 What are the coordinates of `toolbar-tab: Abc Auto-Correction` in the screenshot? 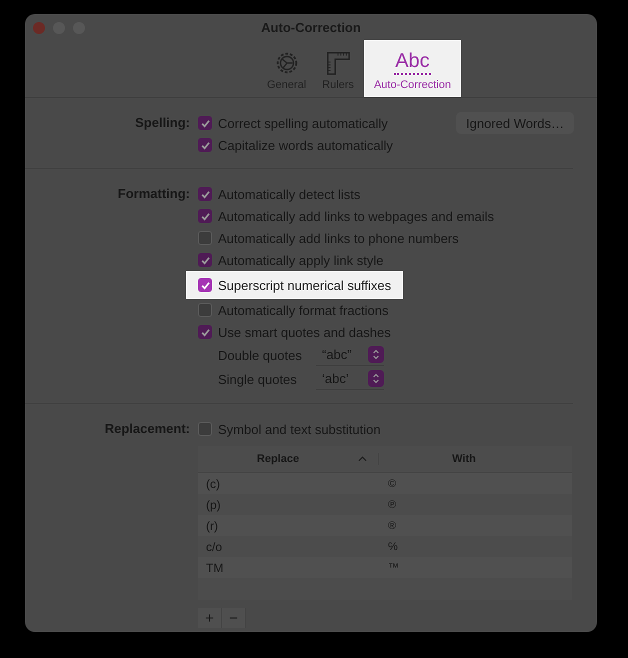 It's located at (412, 68).